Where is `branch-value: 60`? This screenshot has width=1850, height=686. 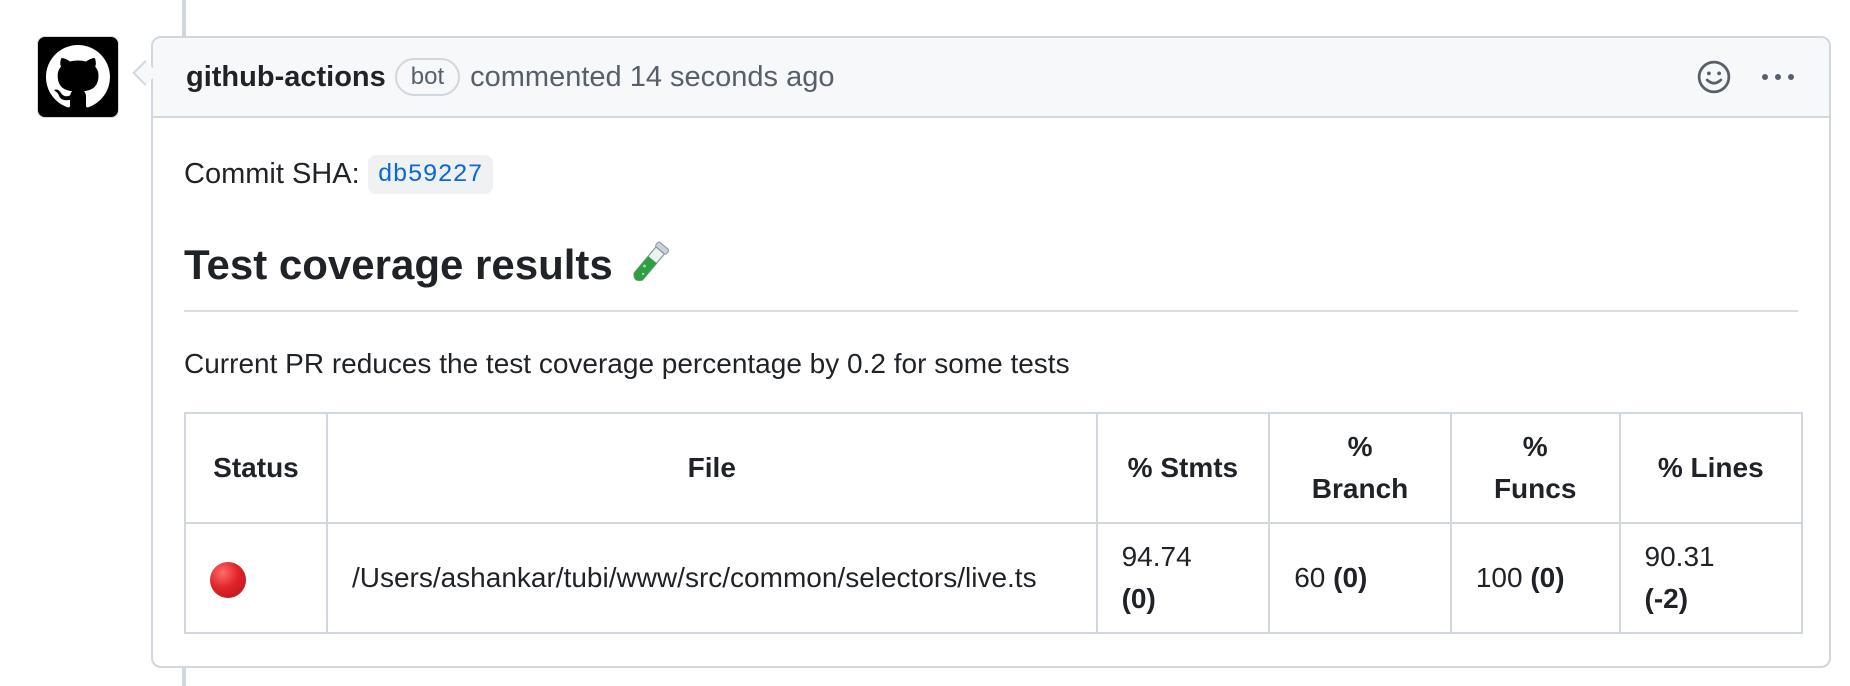
branch-value: 60 is located at coordinates (1310, 577).